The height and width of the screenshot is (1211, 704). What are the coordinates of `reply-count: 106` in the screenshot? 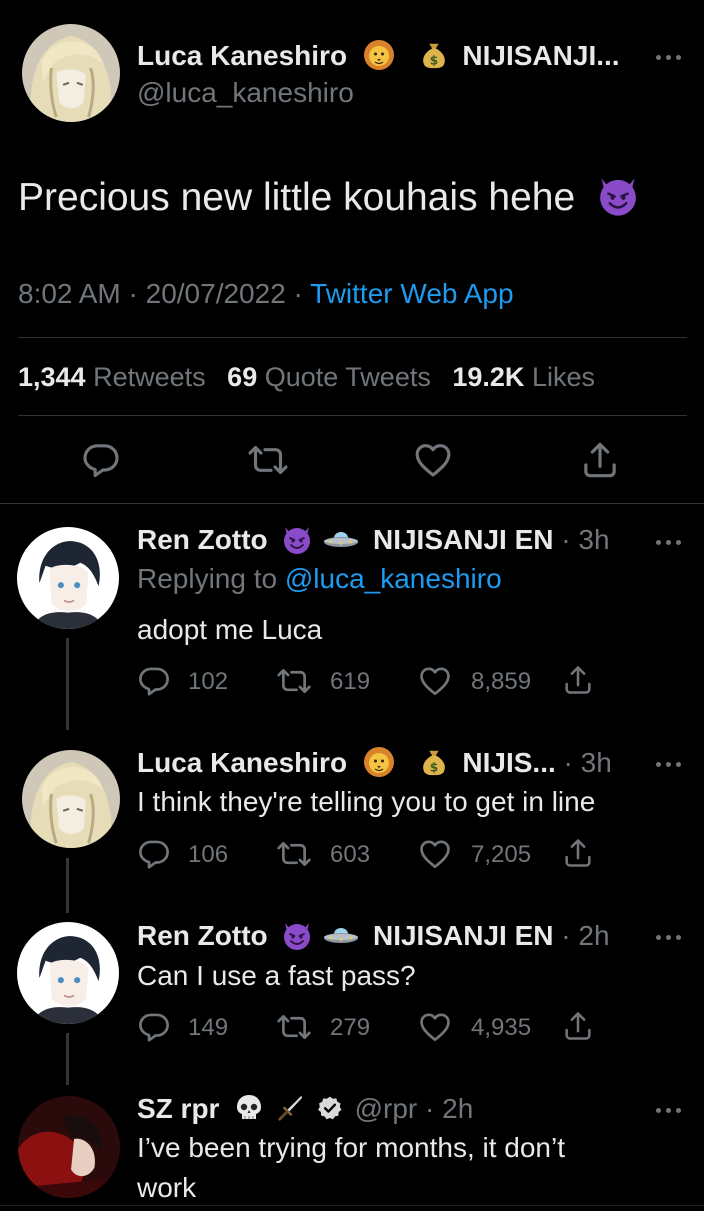 It's located at (208, 854).